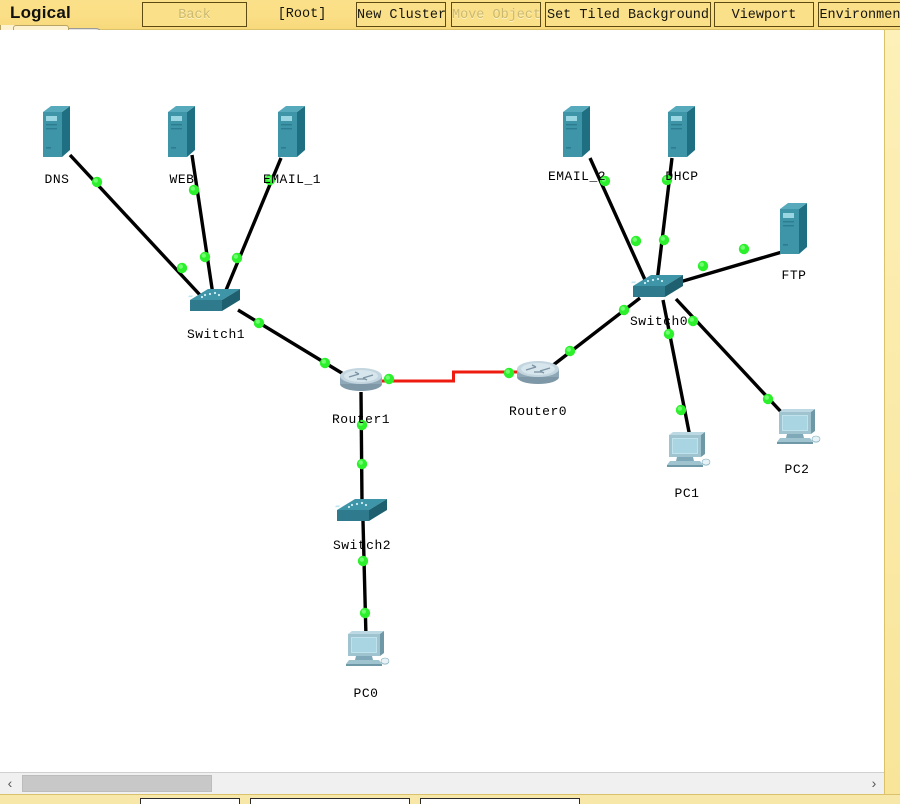  I want to click on device-label-dhcp: DHCP, so click(682, 176).